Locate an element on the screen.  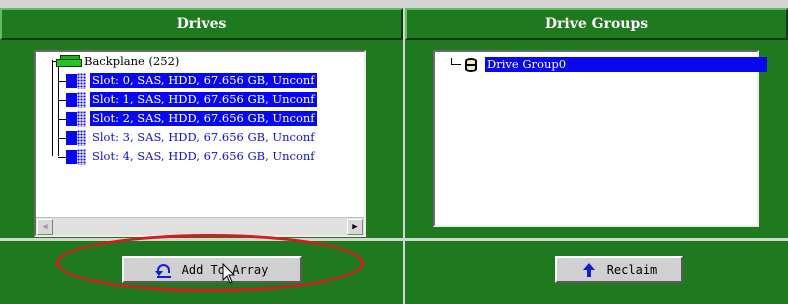
tree-node-slot-4: Slot: 4, SAS, HDD, 67.656 GB, Unconf is located at coordinates (200, 156).